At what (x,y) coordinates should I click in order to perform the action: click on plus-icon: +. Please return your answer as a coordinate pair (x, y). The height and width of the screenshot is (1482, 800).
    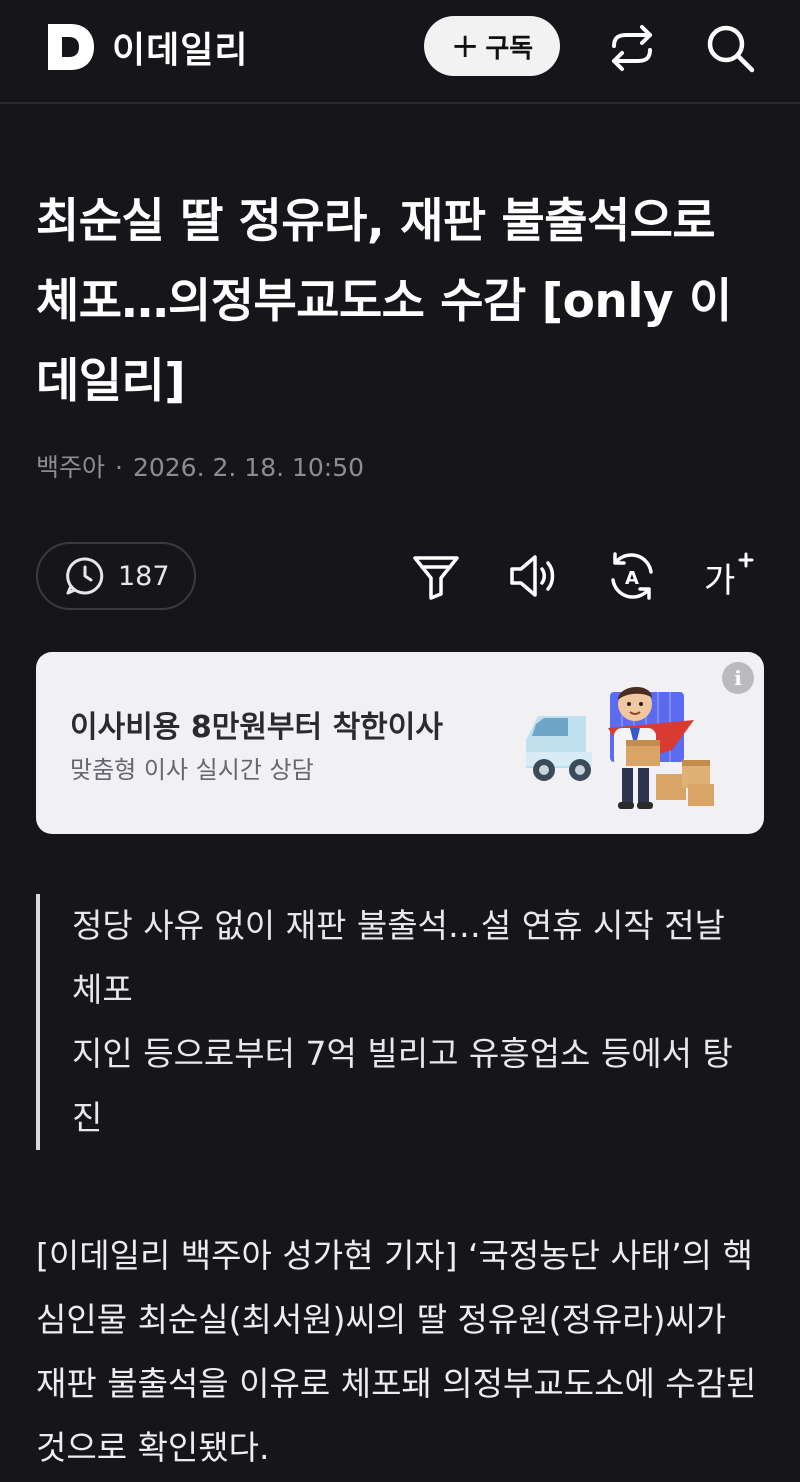
    Looking at the image, I should click on (465, 46).